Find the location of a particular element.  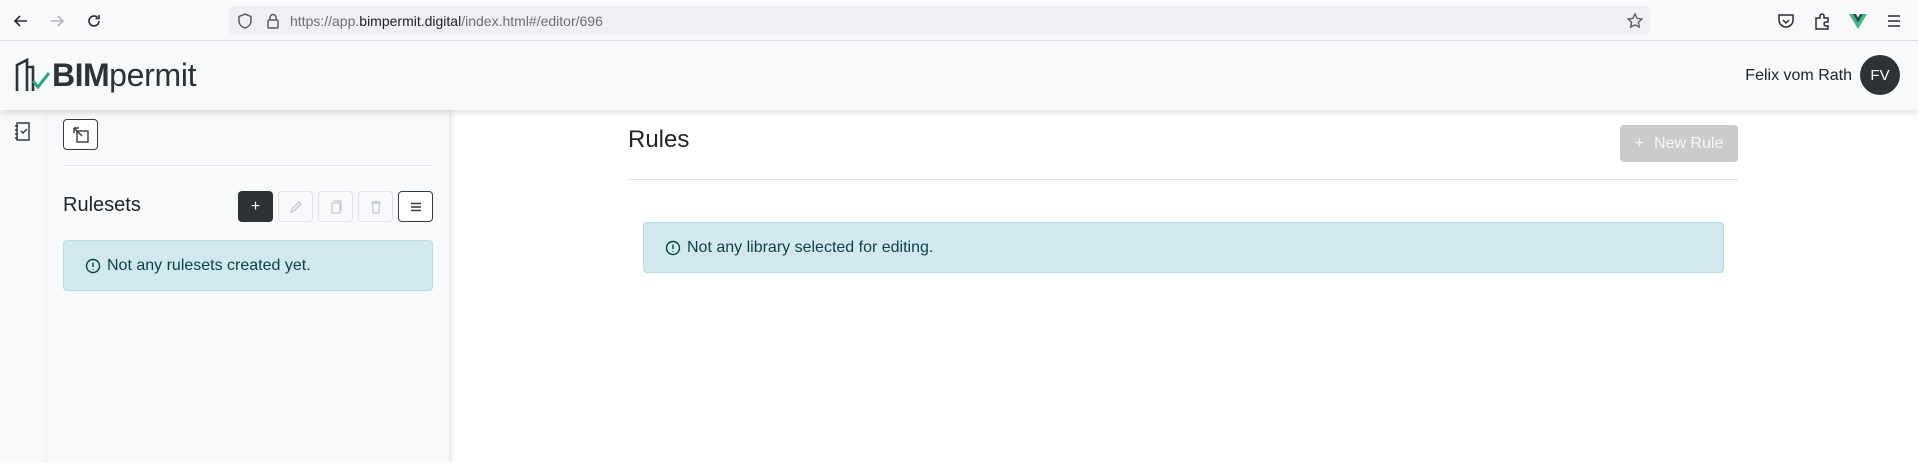

back-arrow-icon is located at coordinates (21, 21).